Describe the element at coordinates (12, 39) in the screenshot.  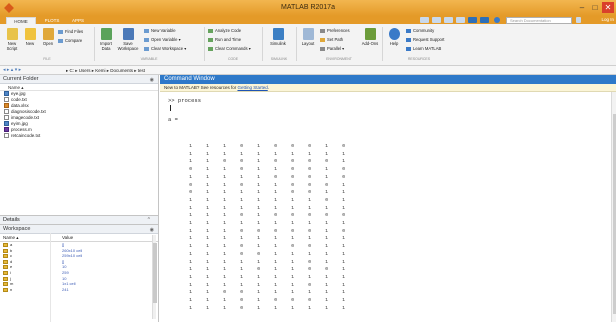
I see `new-script-button: New Script` at that location.